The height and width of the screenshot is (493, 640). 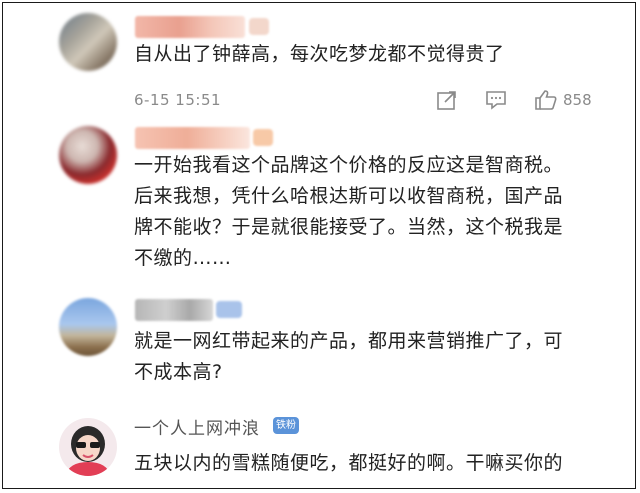 What do you see at coordinates (178, 100) in the screenshot?
I see `comment-timestamp: 6-15 15:51` at bounding box center [178, 100].